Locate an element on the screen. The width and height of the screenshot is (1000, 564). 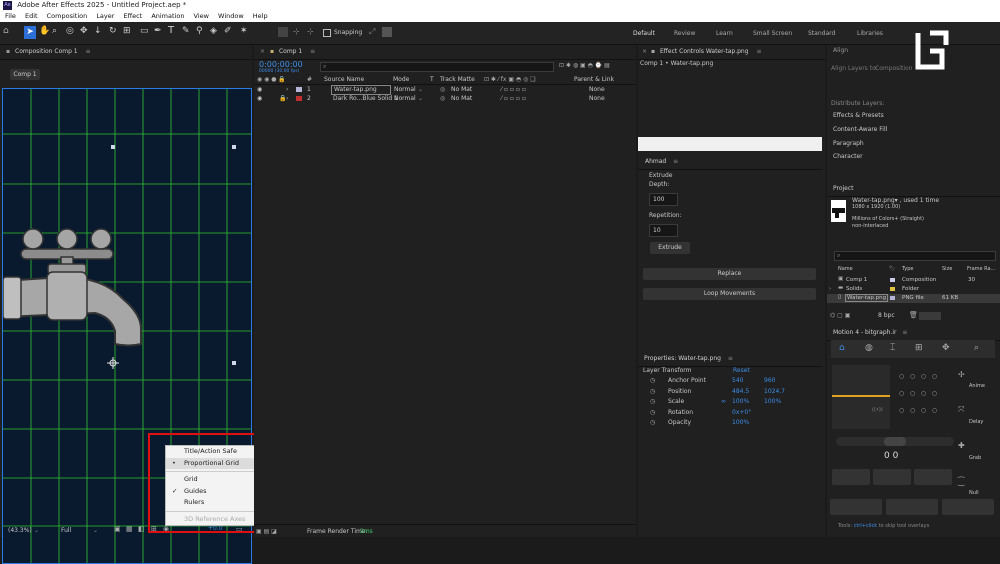
type-tool-icon: T is located at coordinates (171, 30).